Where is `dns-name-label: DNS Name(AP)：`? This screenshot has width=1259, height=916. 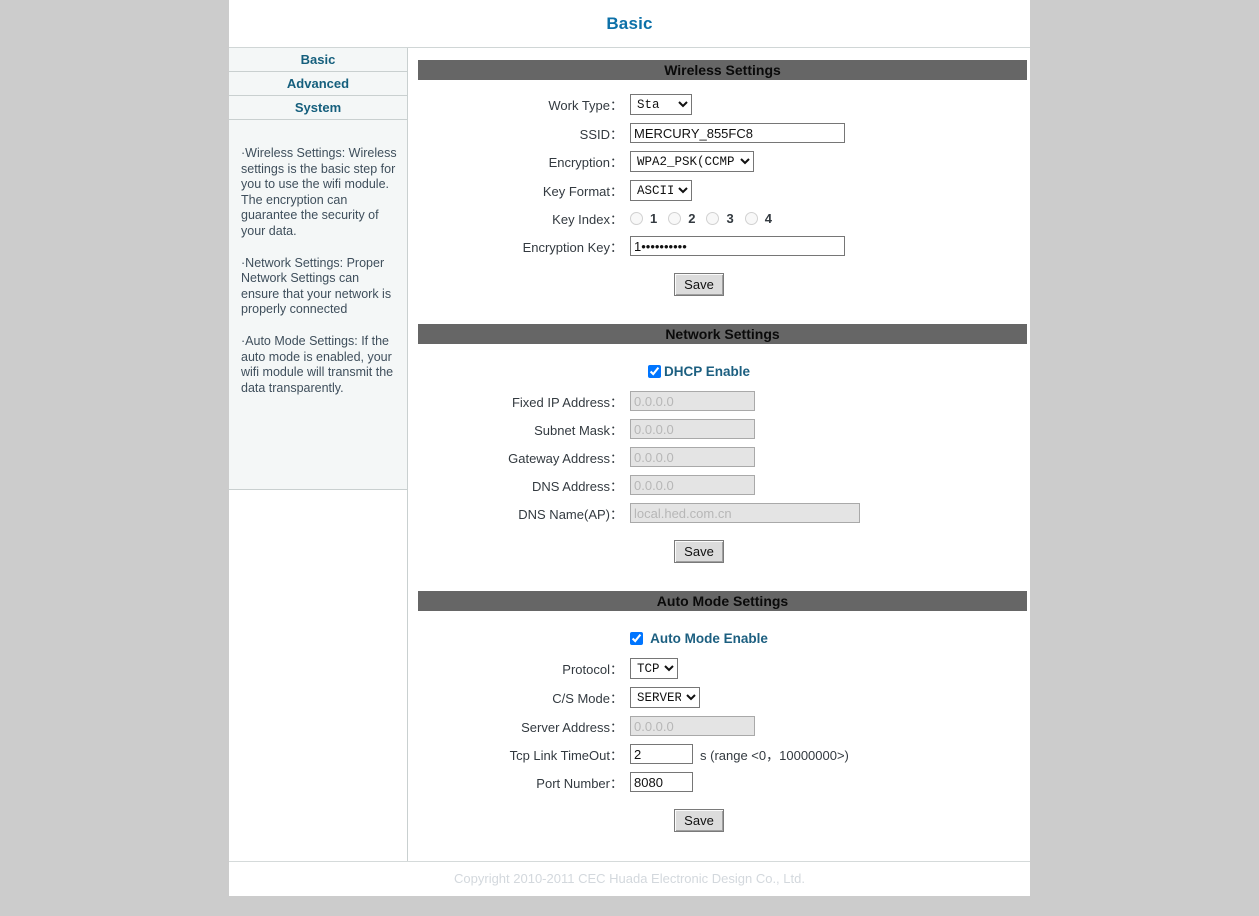
dns-name-label: DNS Name(AP)： is located at coordinates (570, 514).